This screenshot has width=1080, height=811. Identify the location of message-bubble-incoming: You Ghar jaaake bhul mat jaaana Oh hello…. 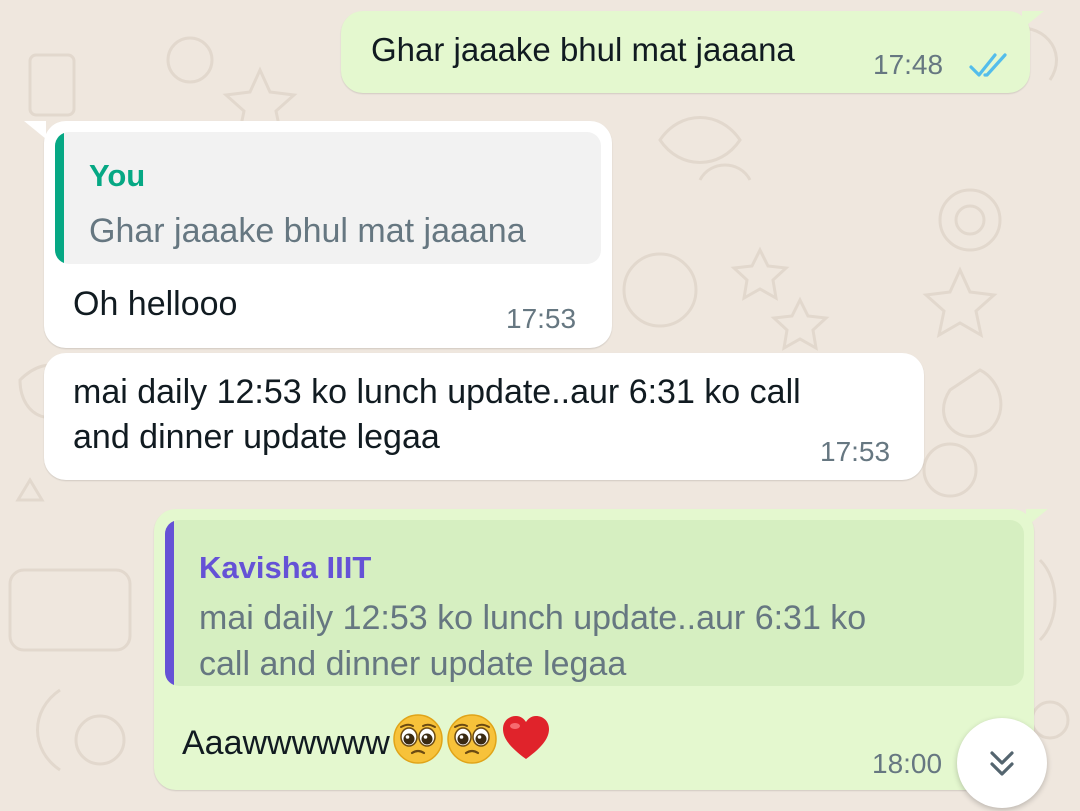
(328, 234).